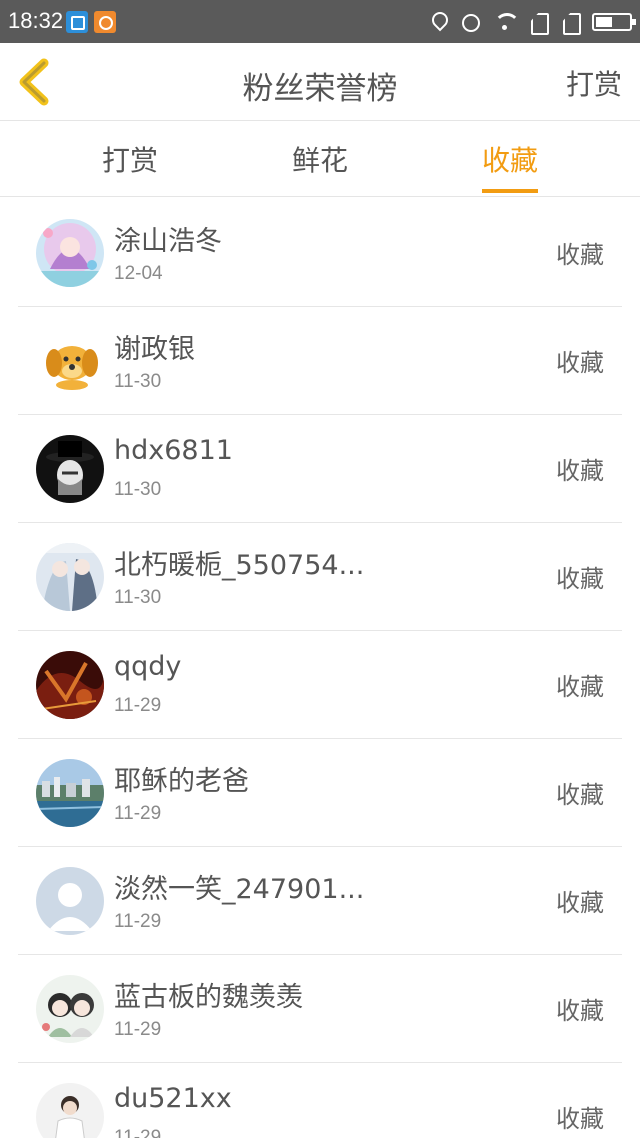 The width and height of the screenshot is (640, 1138). I want to click on wifi-icon, so click(506, 22).